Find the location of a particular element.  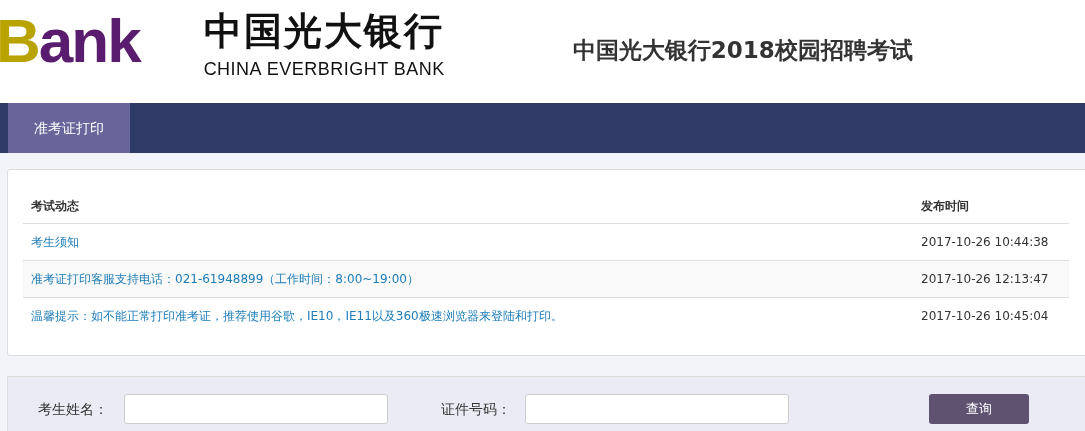

column-header: 考试动态 is located at coordinates (55, 206).